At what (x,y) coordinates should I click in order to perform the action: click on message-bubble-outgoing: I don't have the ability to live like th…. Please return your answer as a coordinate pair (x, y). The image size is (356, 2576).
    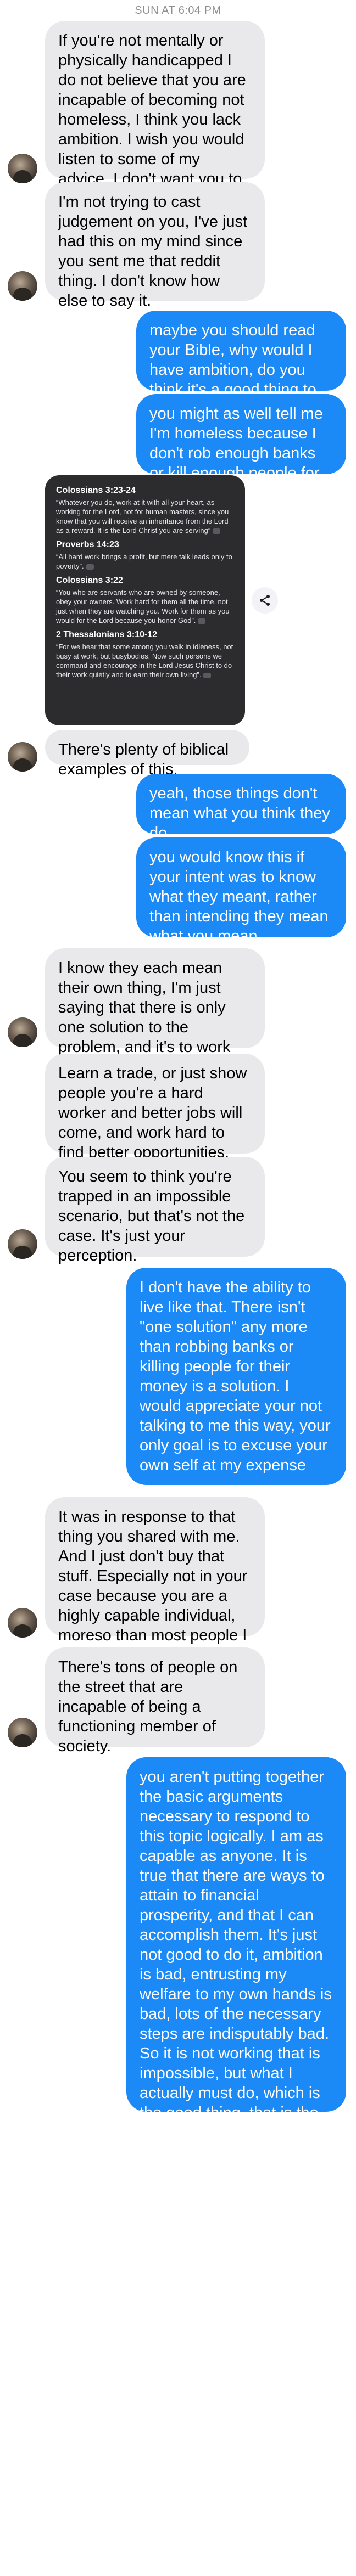
    Looking at the image, I should click on (236, 1377).